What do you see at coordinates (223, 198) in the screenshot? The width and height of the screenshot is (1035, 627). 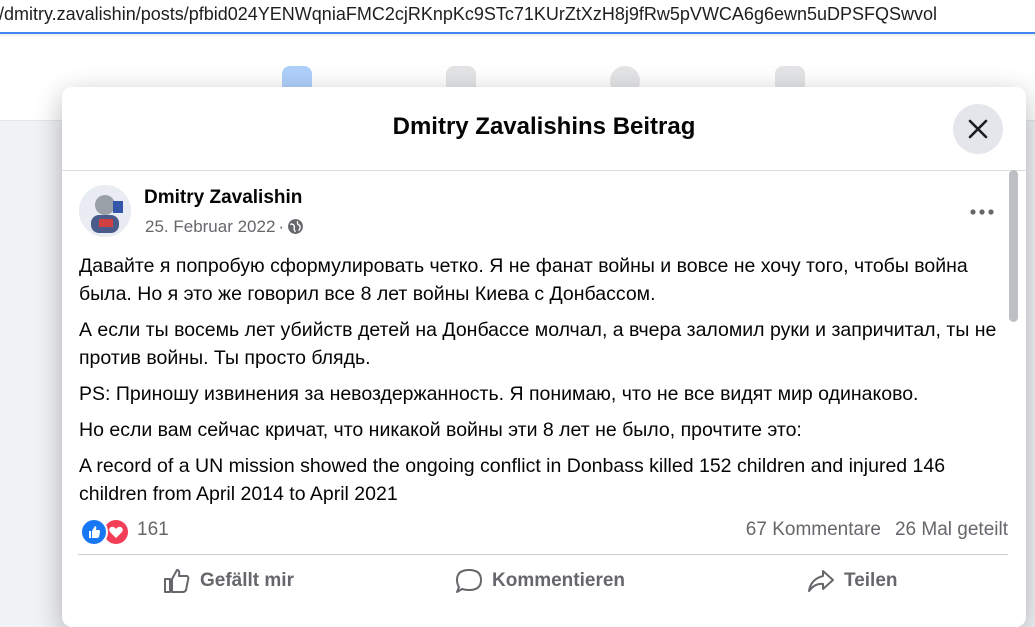 I see `post-author-name: Dmitry Zavalishin` at bounding box center [223, 198].